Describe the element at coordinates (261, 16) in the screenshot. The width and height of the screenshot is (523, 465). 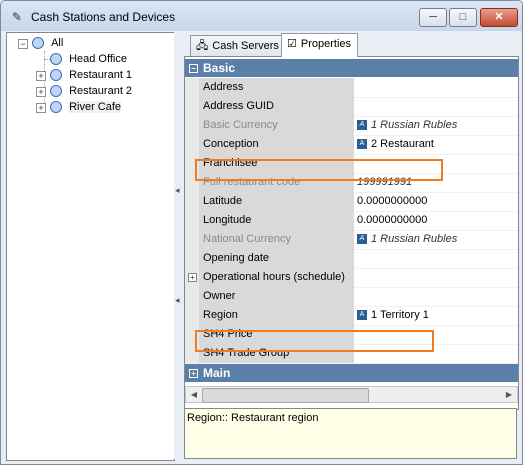
I see `title-bar: ✎ Cash Stations and Devices ─ □ ✕` at that location.